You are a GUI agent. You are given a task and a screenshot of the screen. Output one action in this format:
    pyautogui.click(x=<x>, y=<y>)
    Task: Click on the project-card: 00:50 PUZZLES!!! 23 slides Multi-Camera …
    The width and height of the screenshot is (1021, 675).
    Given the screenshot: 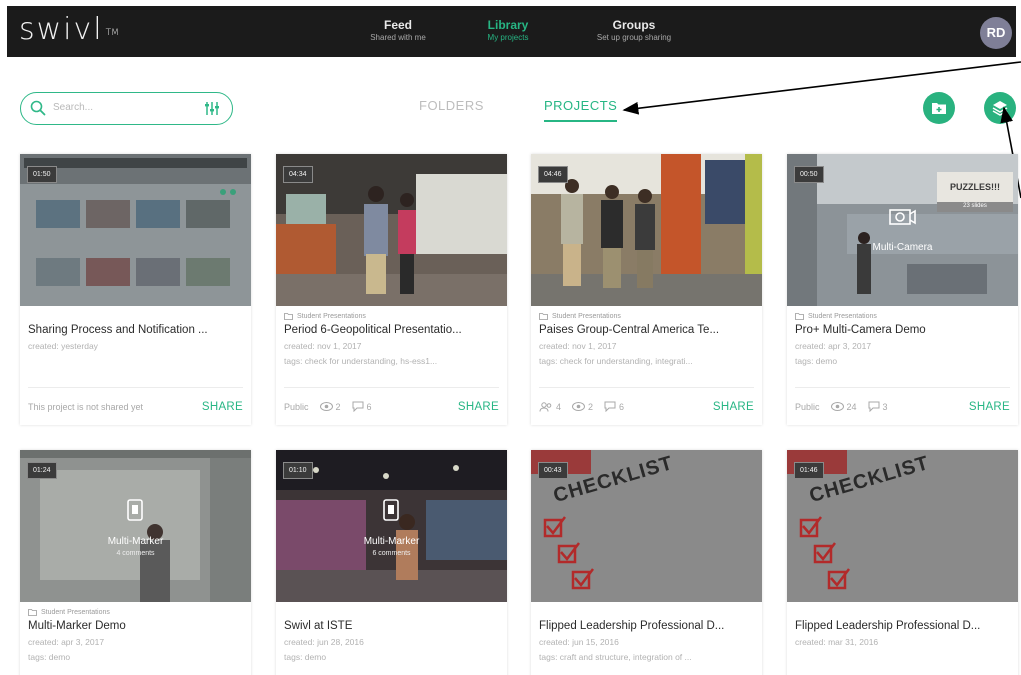 What is the action you would take?
    pyautogui.click(x=902, y=289)
    